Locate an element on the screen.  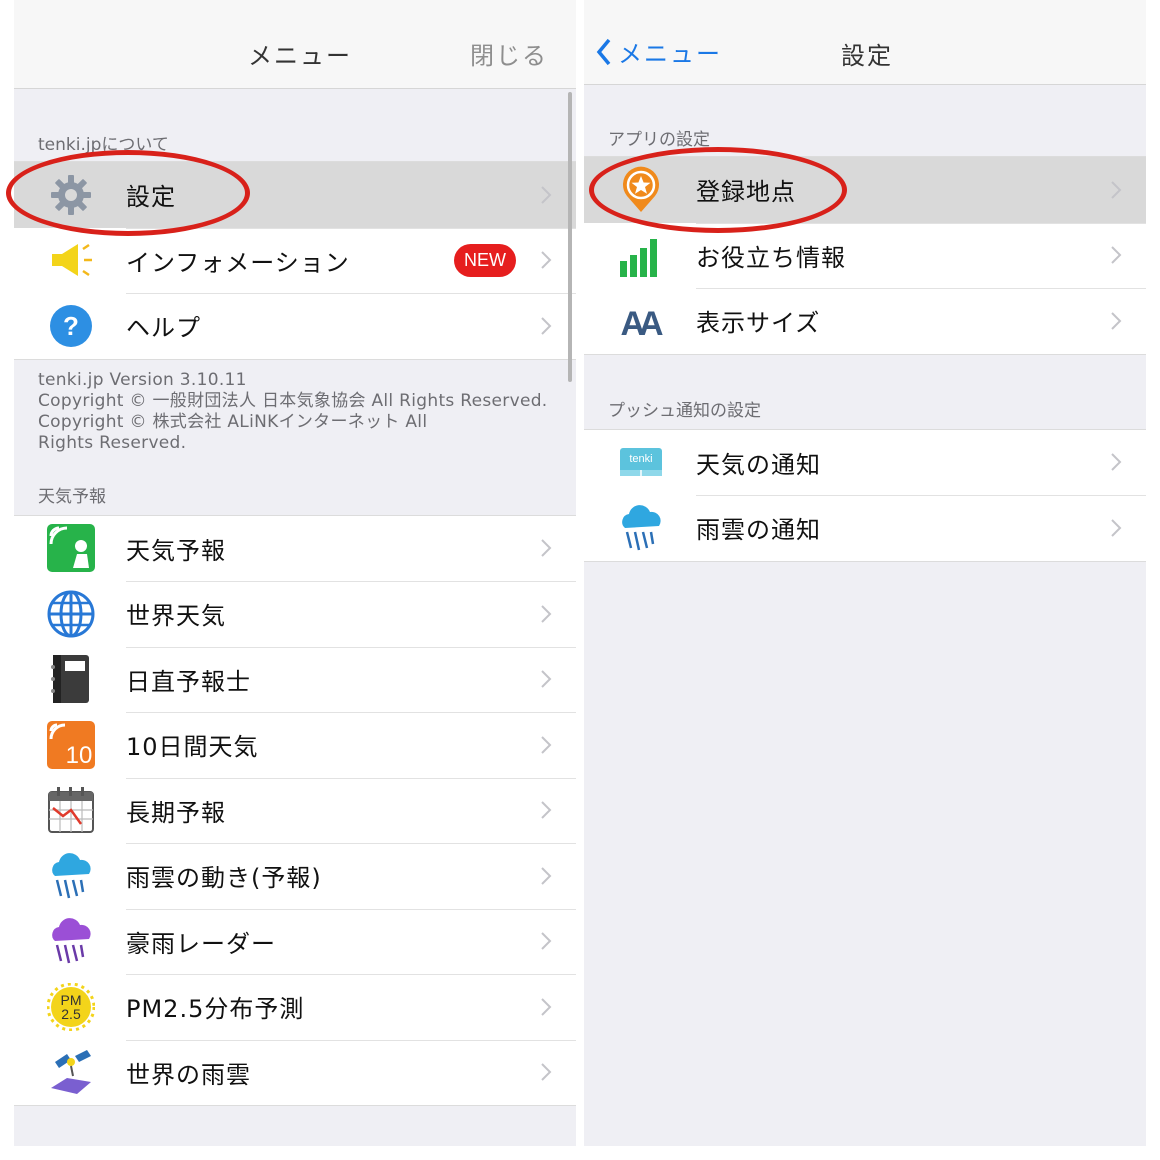
satellite-icon is located at coordinates (71, 1072).